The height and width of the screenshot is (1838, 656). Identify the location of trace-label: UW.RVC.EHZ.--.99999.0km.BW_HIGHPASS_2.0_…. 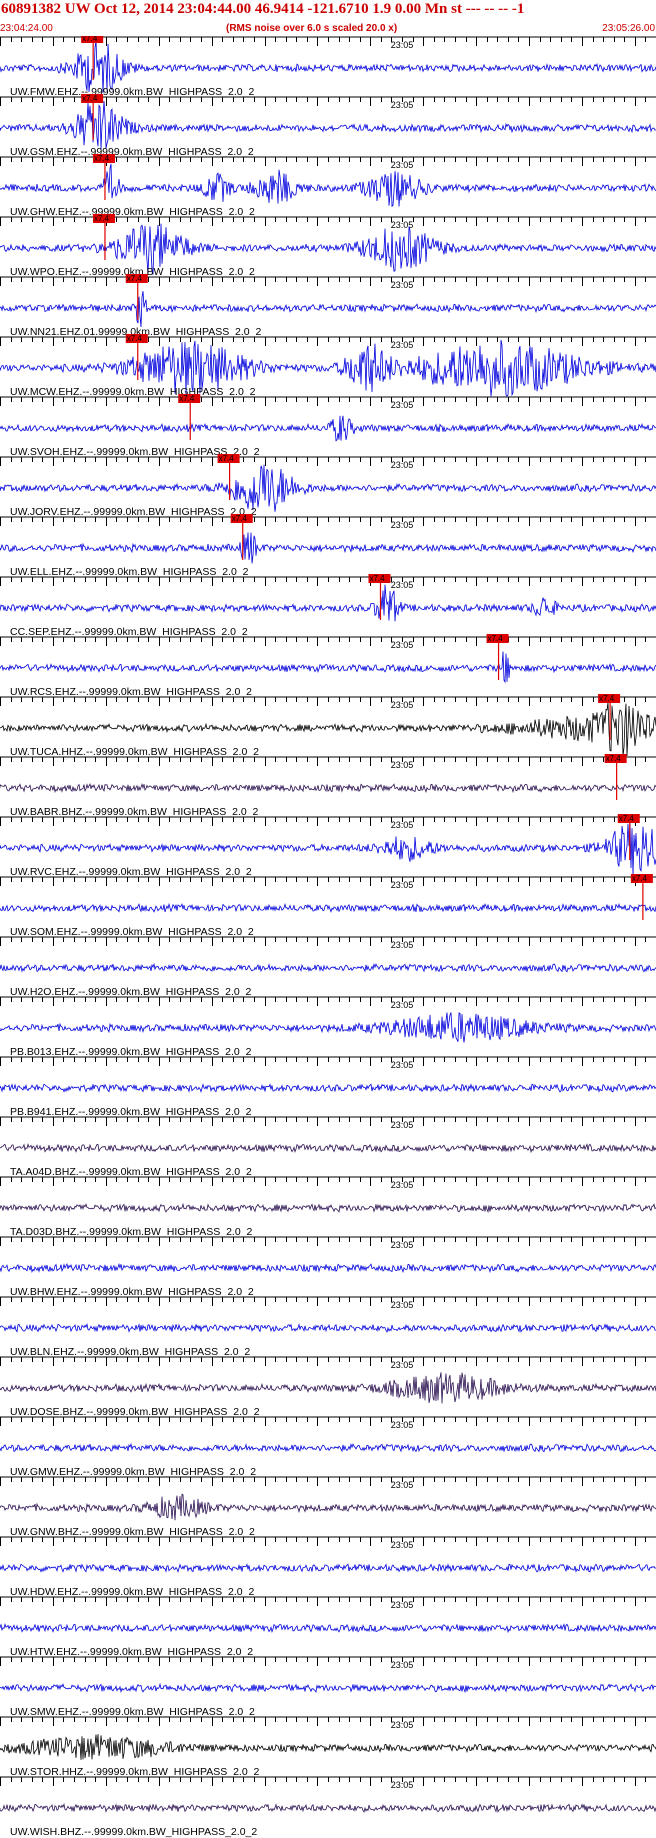
(131, 872).